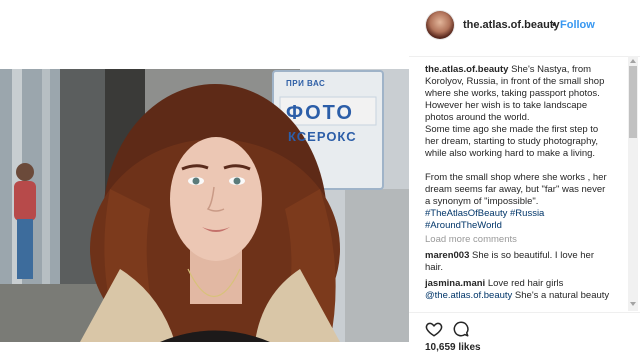 The image size is (640, 357). I want to click on caption-line: a synonym of "impossible"., so click(482, 201).